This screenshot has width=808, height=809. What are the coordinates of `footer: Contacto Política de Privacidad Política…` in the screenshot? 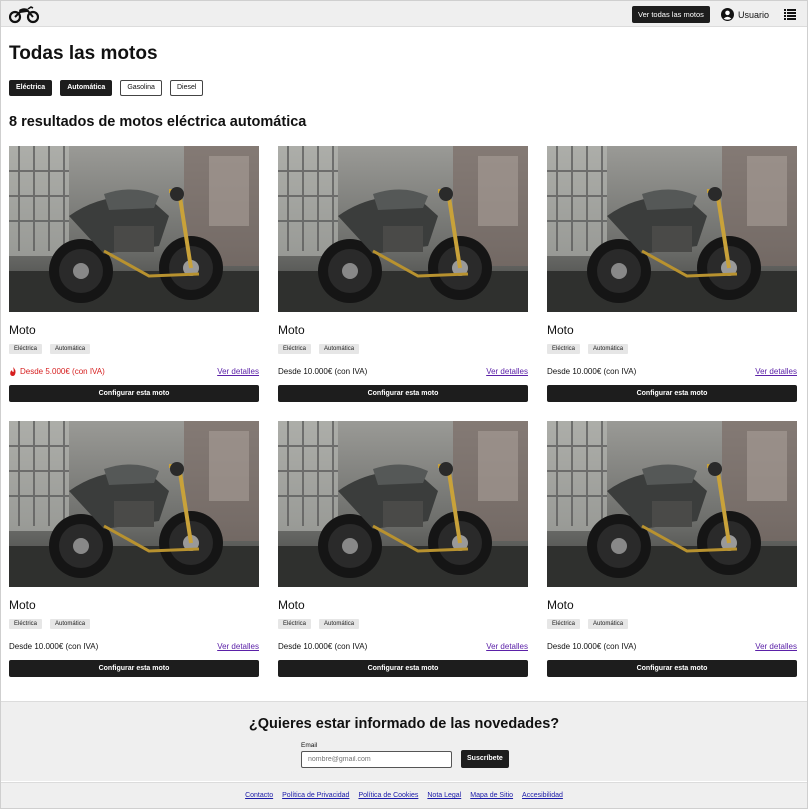 It's located at (404, 795).